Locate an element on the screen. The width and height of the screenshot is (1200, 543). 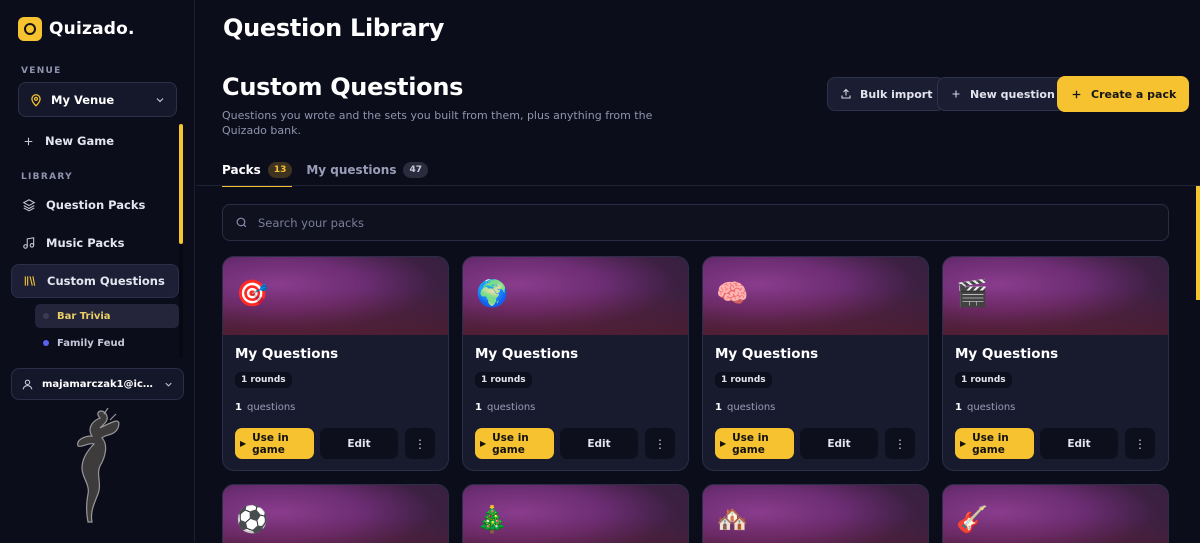
library-icon is located at coordinates (30, 281).